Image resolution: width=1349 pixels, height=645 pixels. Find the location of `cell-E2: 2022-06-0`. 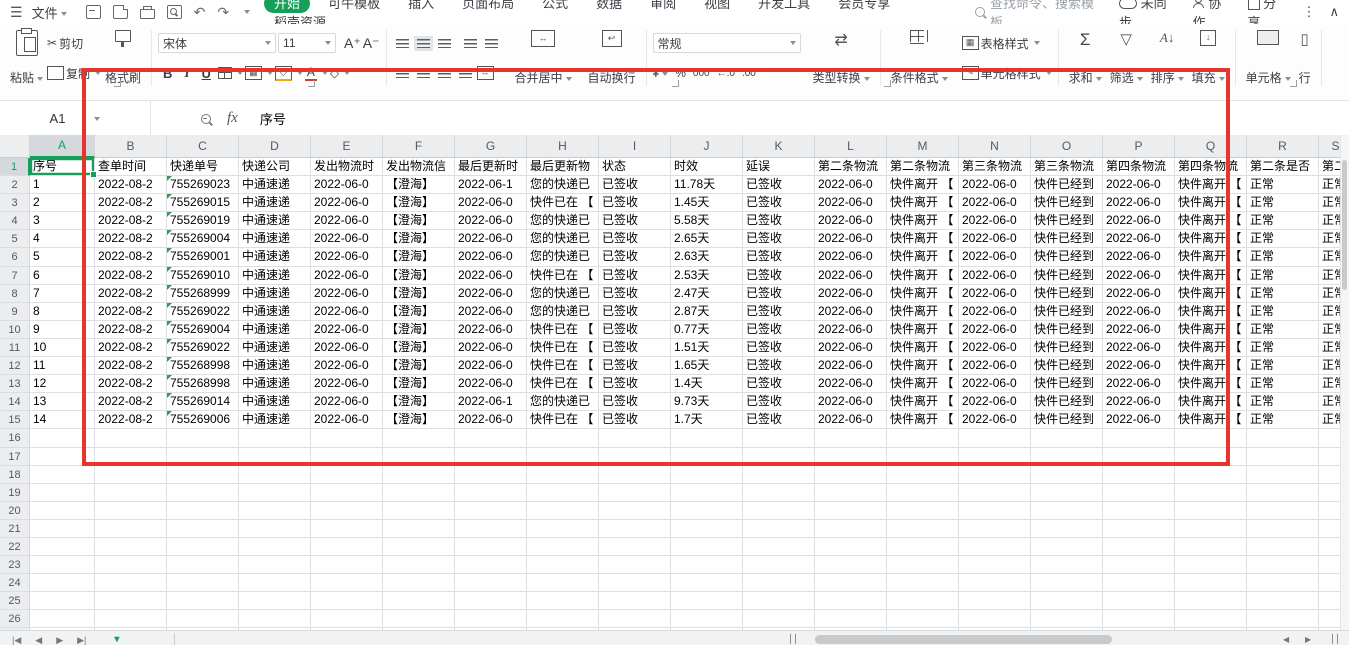

cell-E2: 2022-06-0 is located at coordinates (347, 185).